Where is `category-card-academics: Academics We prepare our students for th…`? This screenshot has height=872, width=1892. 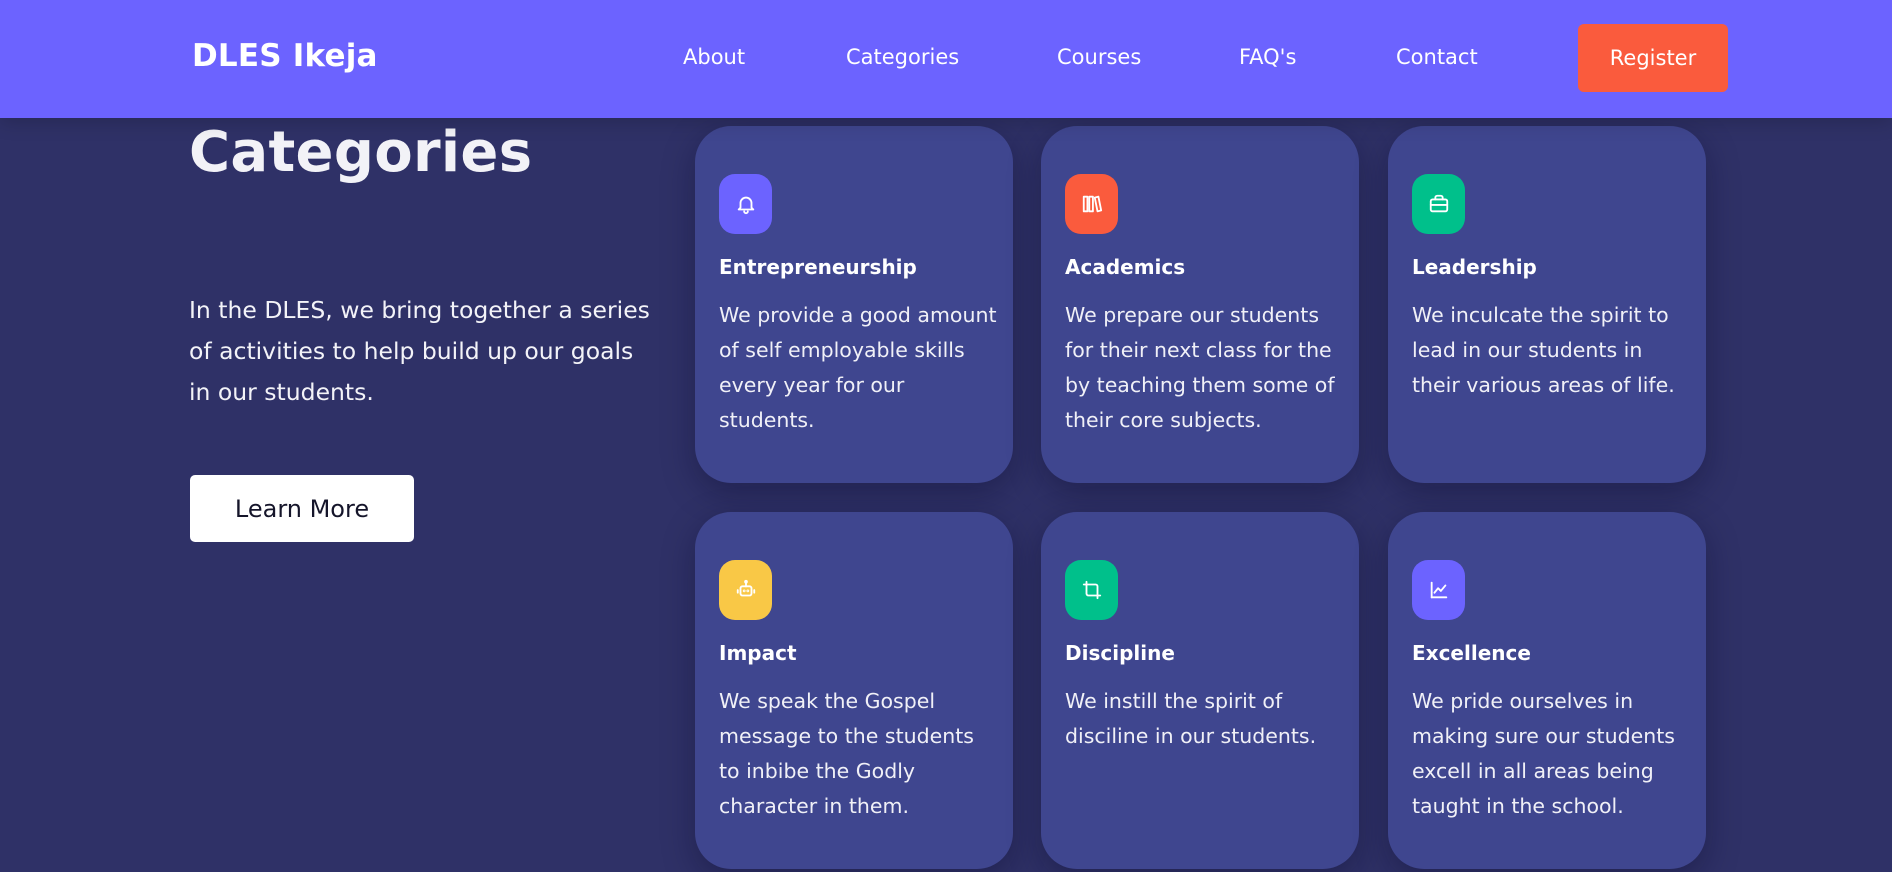 category-card-academics: Academics We prepare our students for th… is located at coordinates (1200, 304).